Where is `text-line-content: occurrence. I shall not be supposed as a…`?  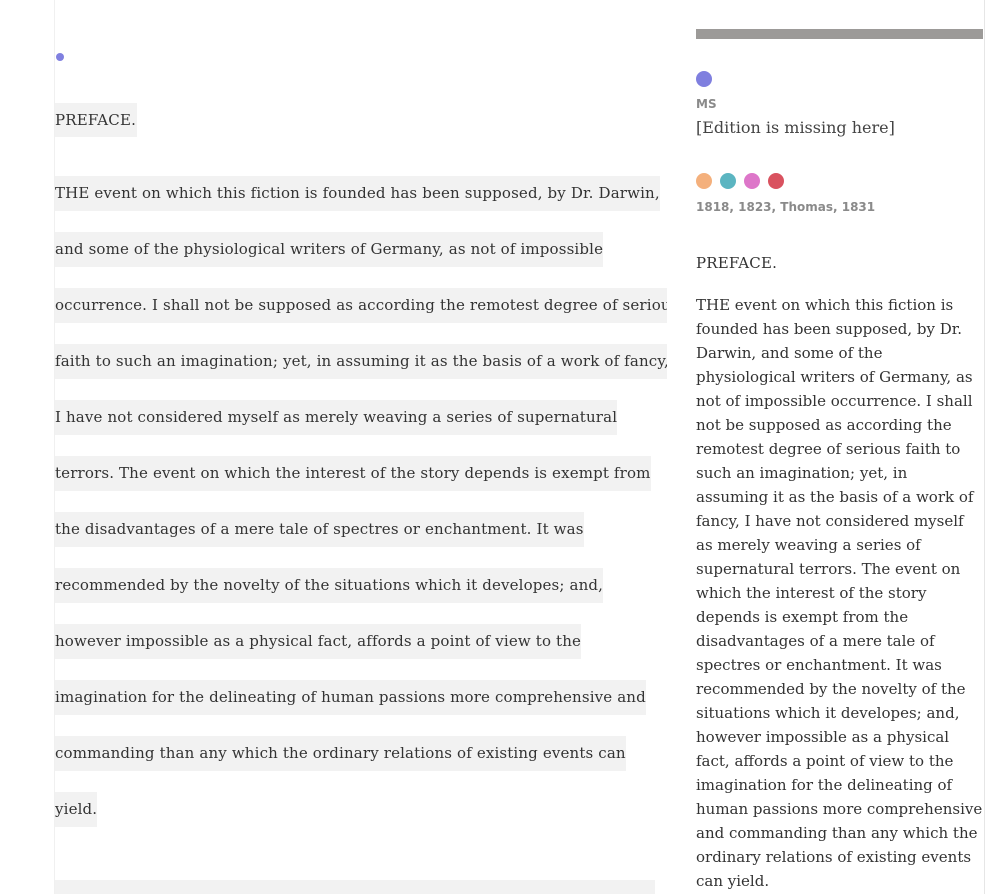
text-line-content: occurrence. I shall not be supposed as a… is located at coordinates (361, 305).